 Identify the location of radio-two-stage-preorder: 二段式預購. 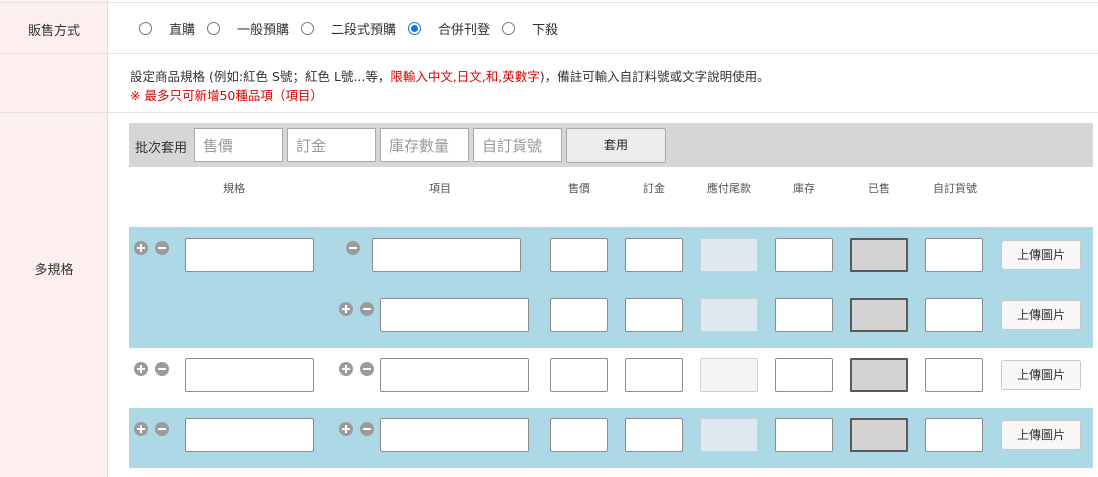
(348, 28).